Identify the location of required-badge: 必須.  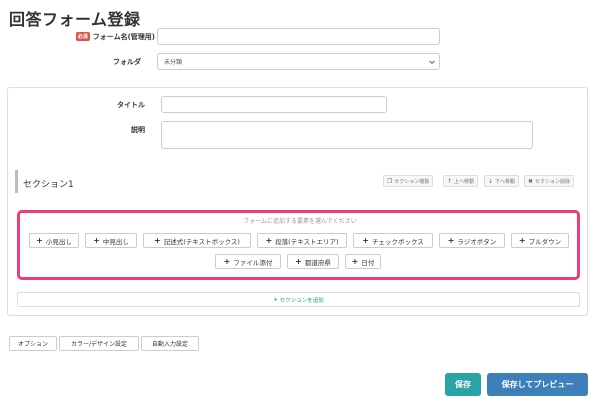
(82, 36).